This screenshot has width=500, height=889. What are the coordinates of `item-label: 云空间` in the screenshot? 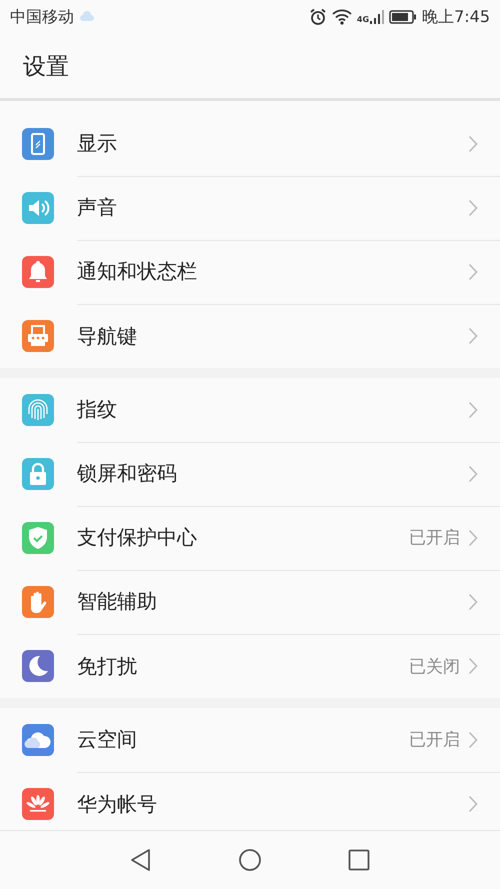 It's located at (107, 739).